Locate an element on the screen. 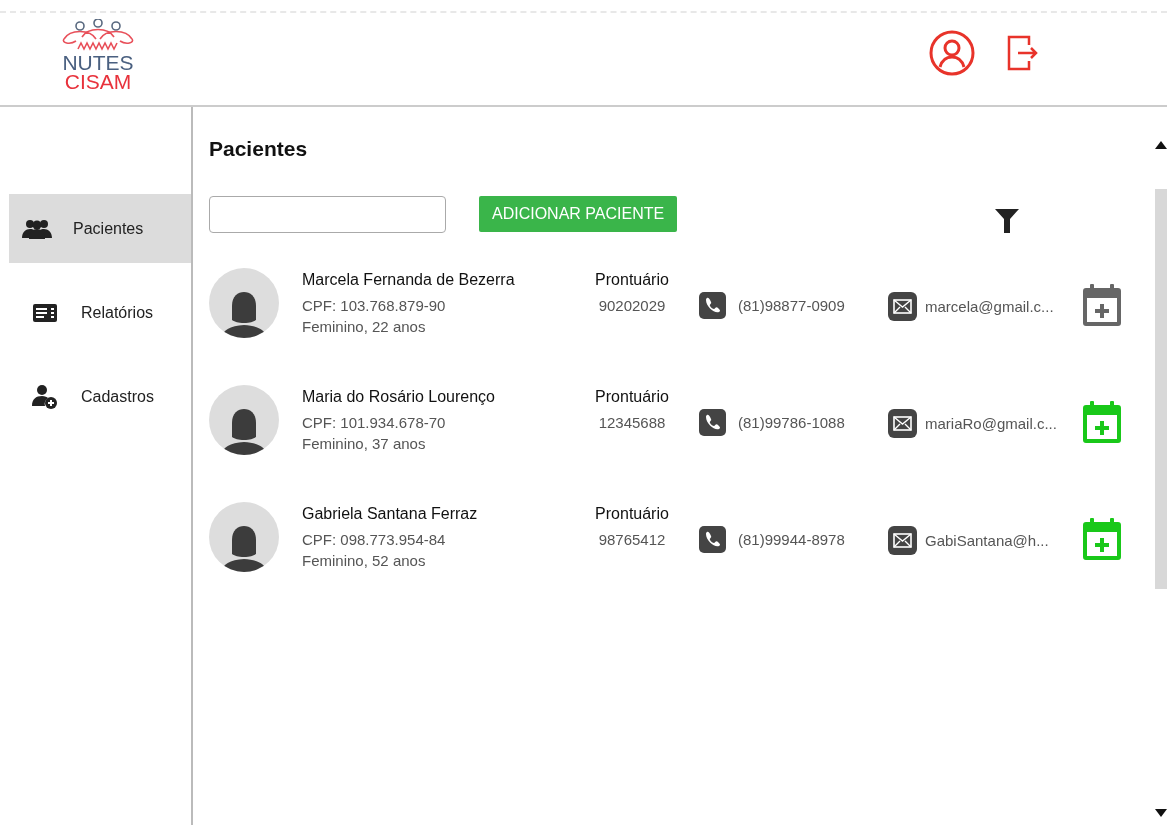  record-number: 90202029 is located at coordinates (632, 305).